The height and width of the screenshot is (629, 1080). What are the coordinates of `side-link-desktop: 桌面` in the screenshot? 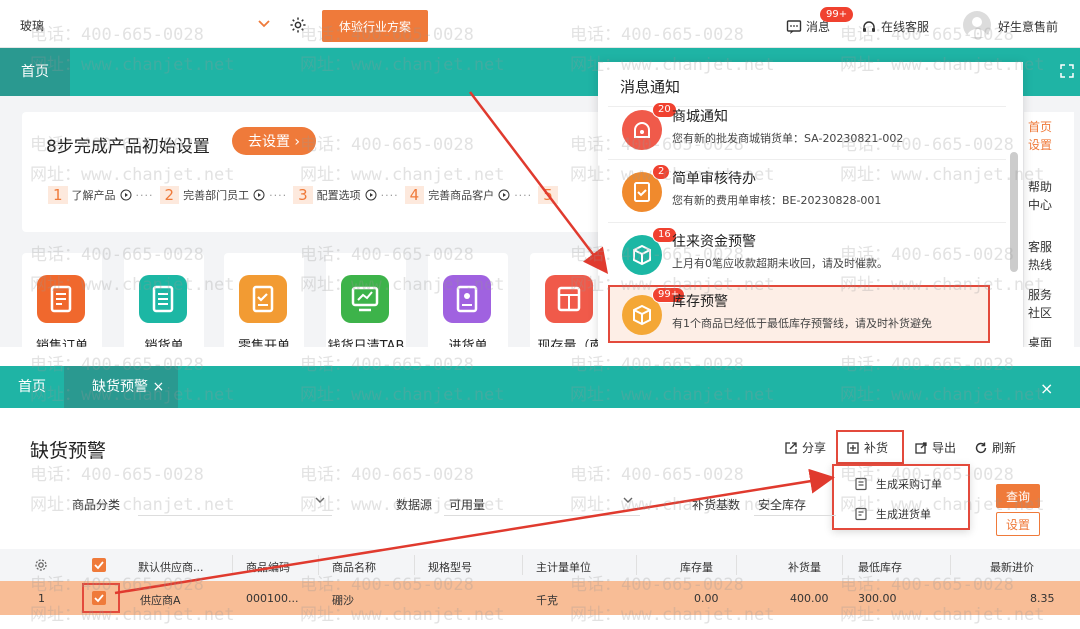 It's located at (1044, 340).